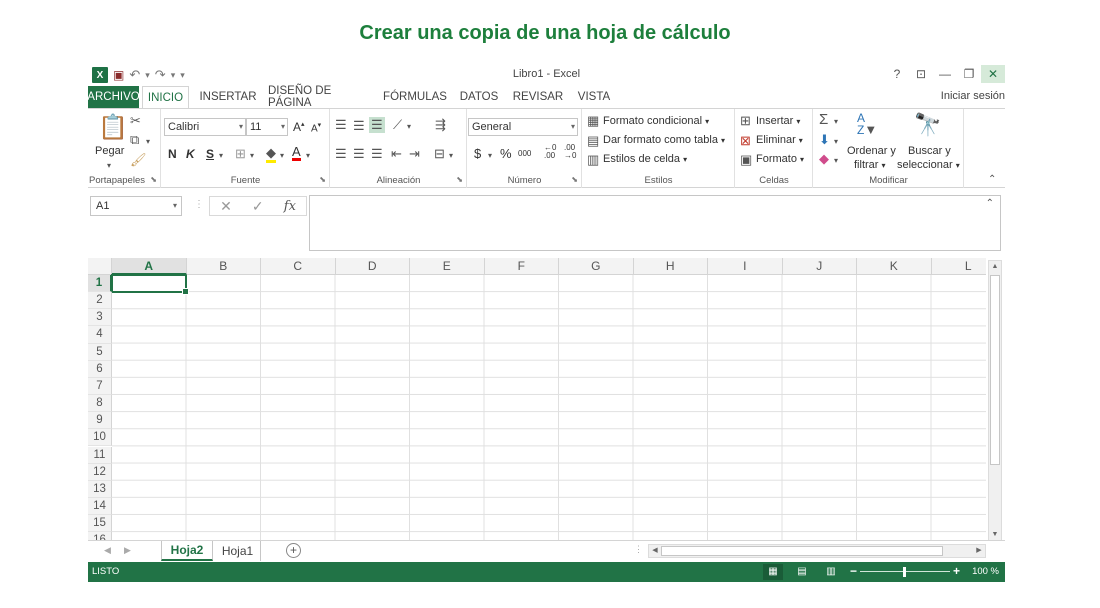 This screenshot has height=608, width=1100. I want to click on find-select-button: Buscar y, so click(929, 151).